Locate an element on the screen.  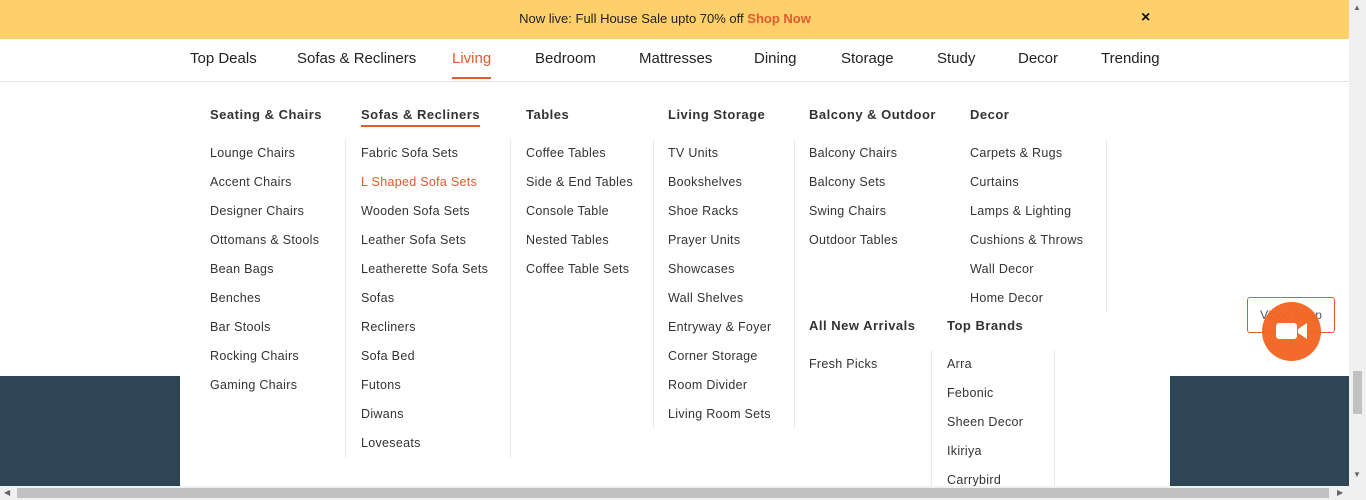
scroll-left-icon: ◀ is located at coordinates (7, 493).